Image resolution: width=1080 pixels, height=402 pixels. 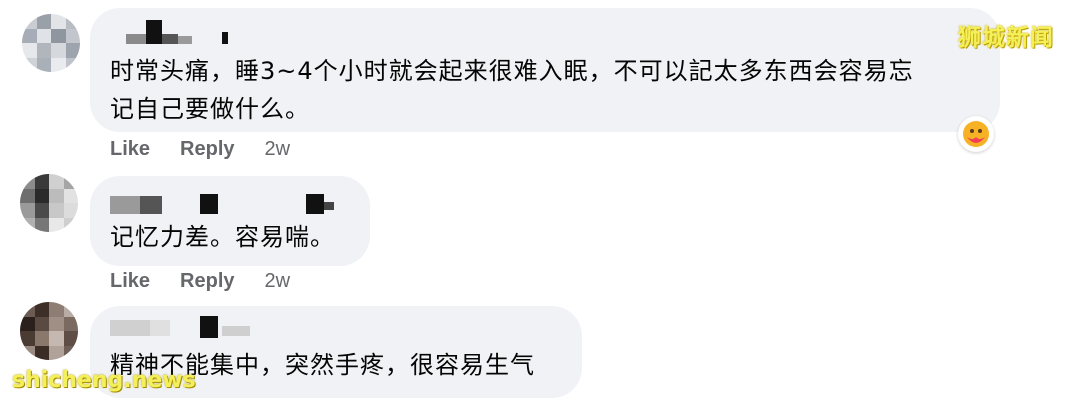 I want to click on comment-line: 记忆力差。容易喘。, so click(x=222, y=237).